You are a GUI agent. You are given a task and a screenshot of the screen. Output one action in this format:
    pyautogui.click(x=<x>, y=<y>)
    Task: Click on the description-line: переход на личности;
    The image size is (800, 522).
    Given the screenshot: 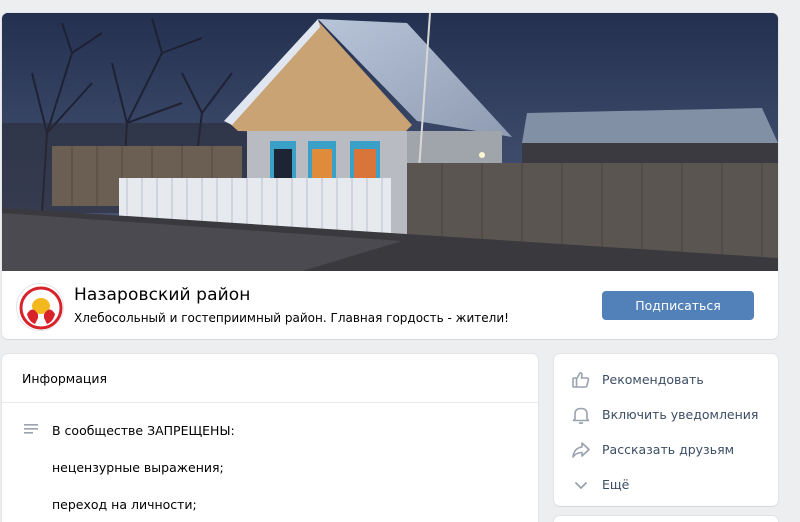 What is the action you would take?
    pyautogui.click(x=124, y=504)
    